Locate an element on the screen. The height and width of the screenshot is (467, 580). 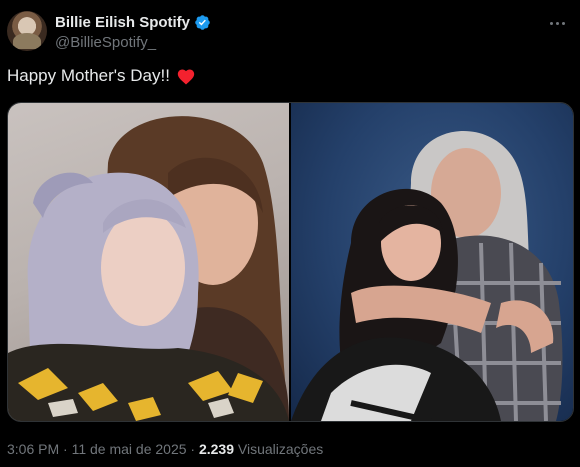
verified-badge-icon is located at coordinates (202, 22).